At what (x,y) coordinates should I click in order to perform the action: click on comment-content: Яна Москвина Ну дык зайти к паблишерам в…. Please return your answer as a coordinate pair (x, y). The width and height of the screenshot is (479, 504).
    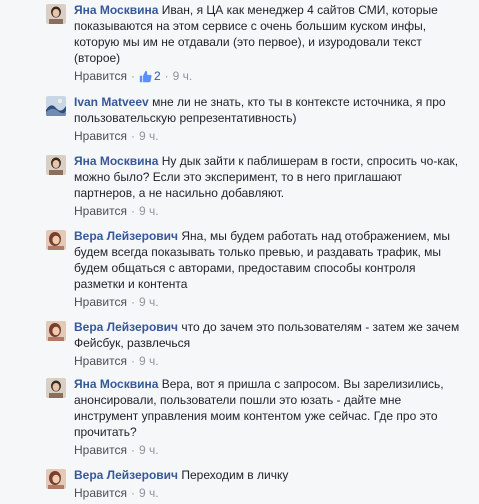
    Looking at the image, I should click on (270, 177).